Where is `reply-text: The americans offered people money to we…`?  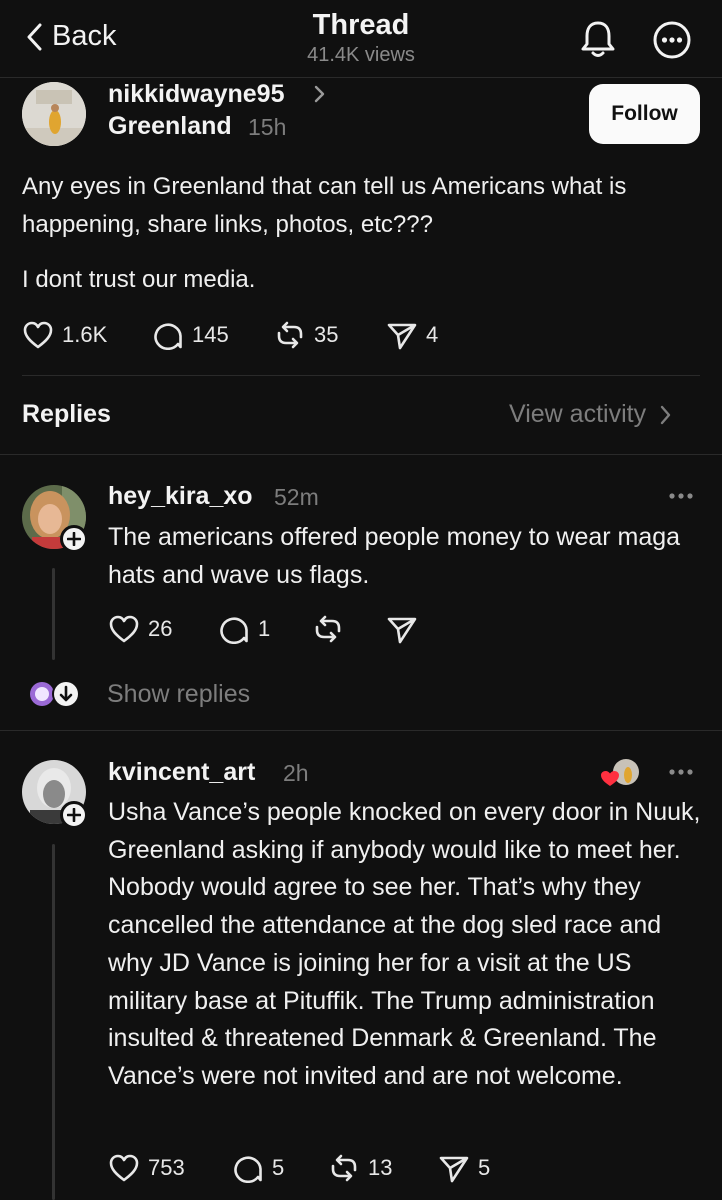 reply-text: The americans offered people money to we… is located at coordinates (394, 556).